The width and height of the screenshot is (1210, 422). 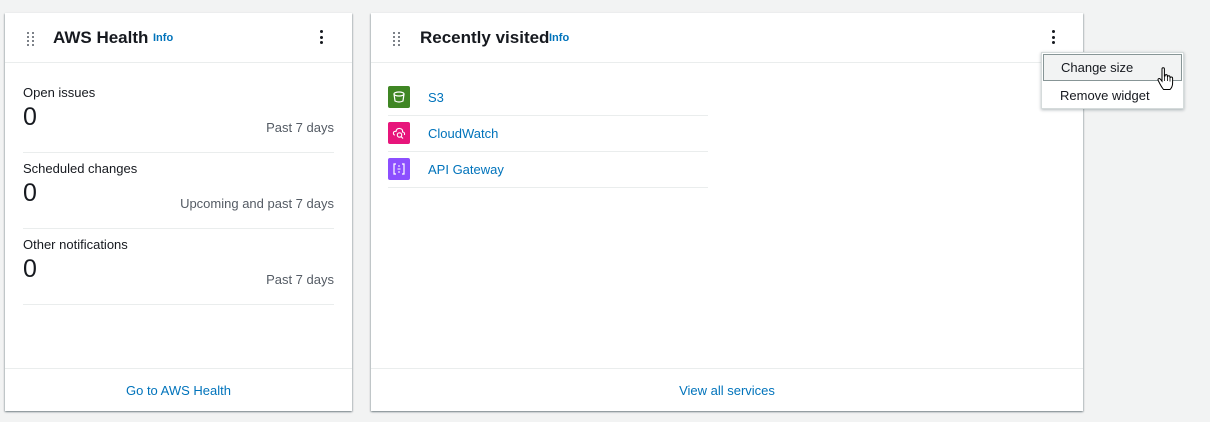 What do you see at coordinates (80, 168) in the screenshot?
I see `metric-label: Scheduled changes` at bounding box center [80, 168].